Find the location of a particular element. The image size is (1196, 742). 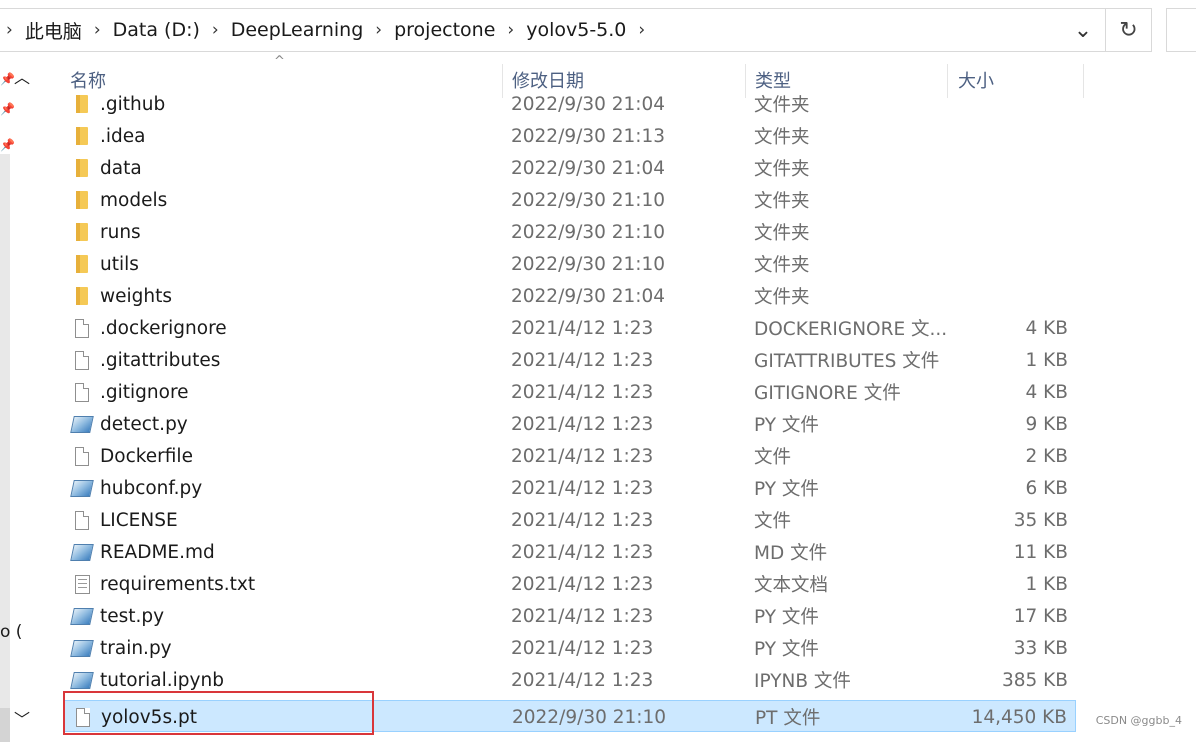

file-row: data 2022/9/30 21:04 文件夹 is located at coordinates (570, 168).